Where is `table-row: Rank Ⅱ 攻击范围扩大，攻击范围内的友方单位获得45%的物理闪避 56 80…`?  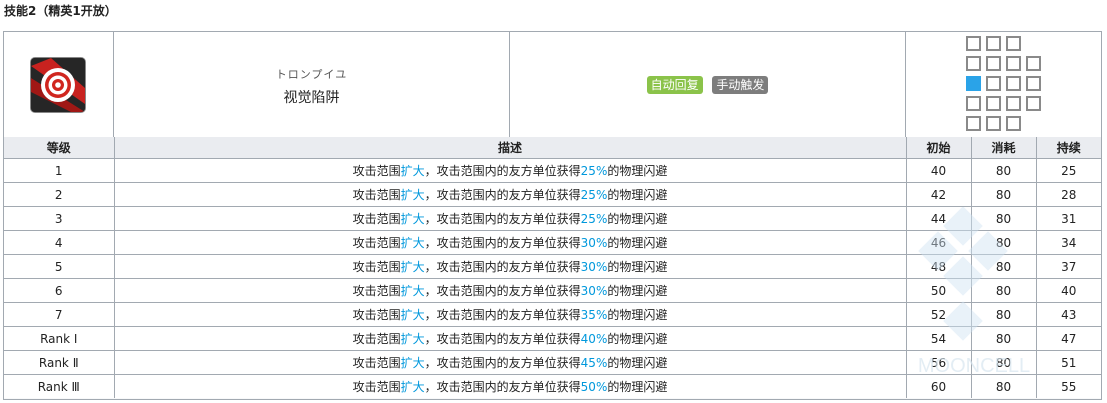 table-row: Rank Ⅱ 攻击范围扩大，攻击范围内的友方单位获得45%的物理闪避 56 80… is located at coordinates (552, 362).